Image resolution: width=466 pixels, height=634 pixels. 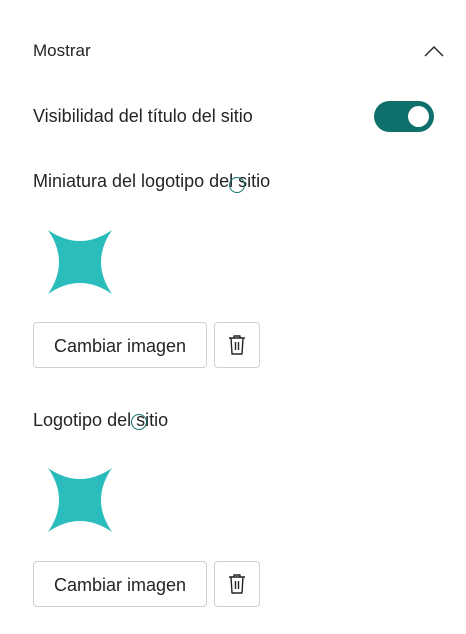 I want to click on site-title-visibility-label: Visibilidad del título del sitio, so click(x=143, y=115).